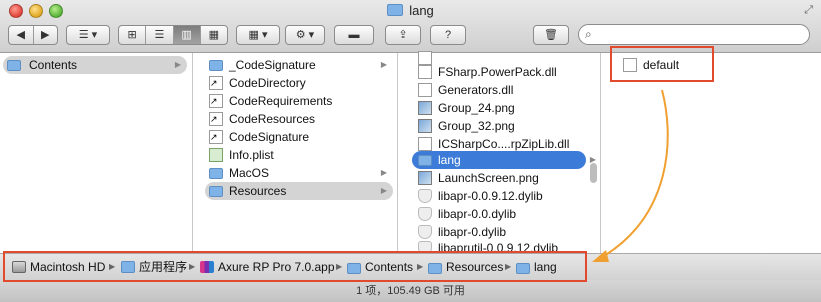 The width and height of the screenshot is (821, 302). Describe the element at coordinates (503, 214) in the screenshot. I see `list-item: libapr-0.0.dylib` at that location.